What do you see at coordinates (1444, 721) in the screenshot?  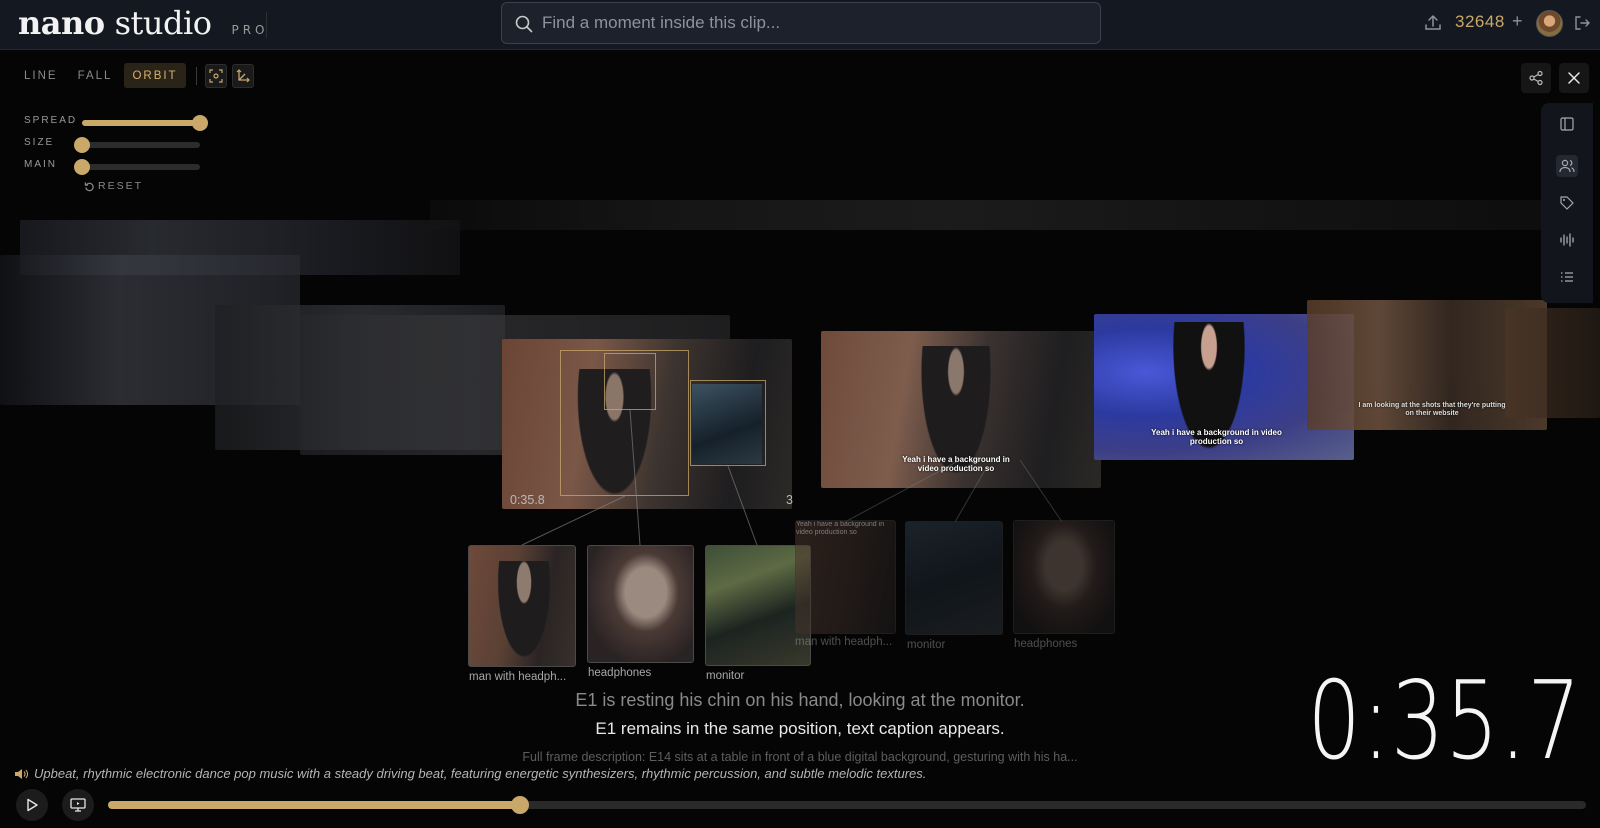 I see `current-timecode: 0:35.7` at bounding box center [1444, 721].